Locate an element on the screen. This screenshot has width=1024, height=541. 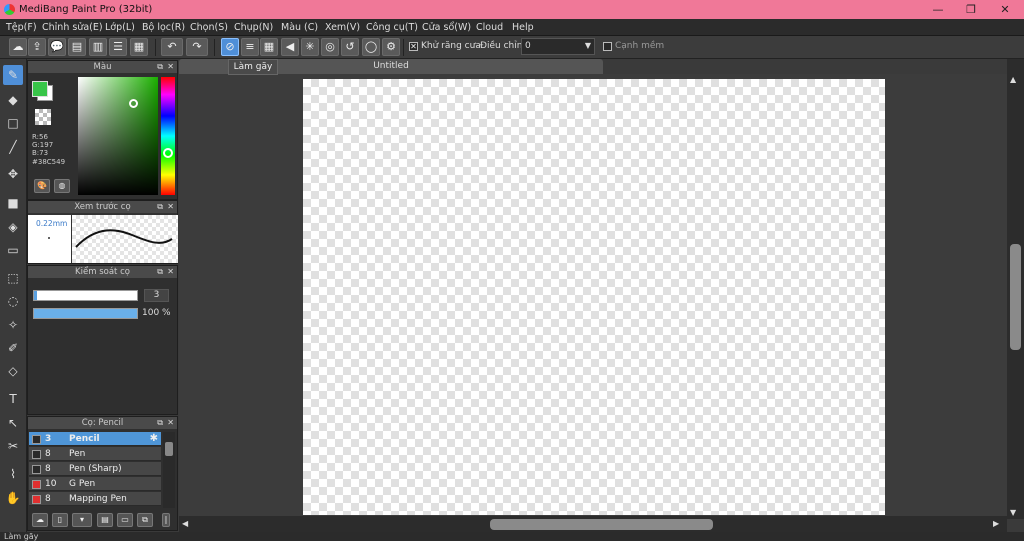
lasso-tool-icon: ◌ is located at coordinates (13, 301).